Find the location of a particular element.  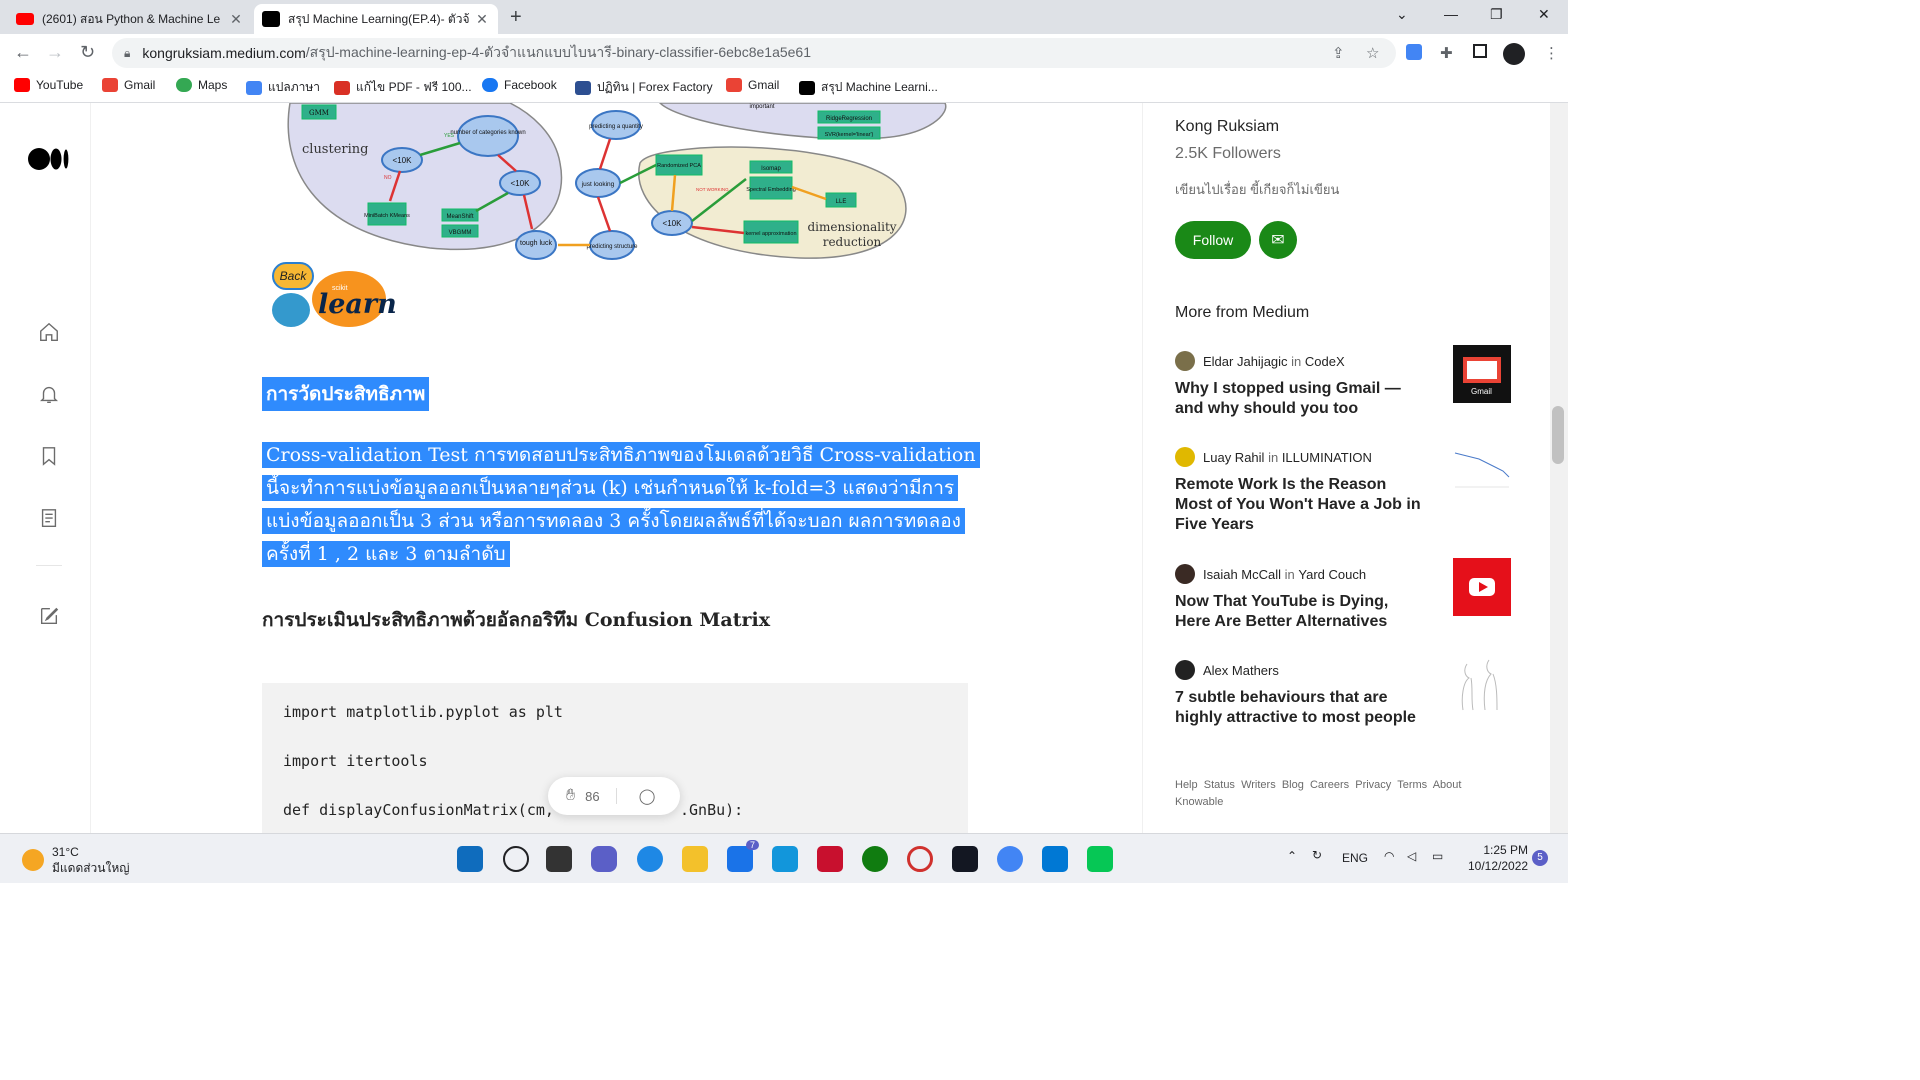

story-author: Luay Rahil in ILLUMINATION is located at coordinates (1273, 457).